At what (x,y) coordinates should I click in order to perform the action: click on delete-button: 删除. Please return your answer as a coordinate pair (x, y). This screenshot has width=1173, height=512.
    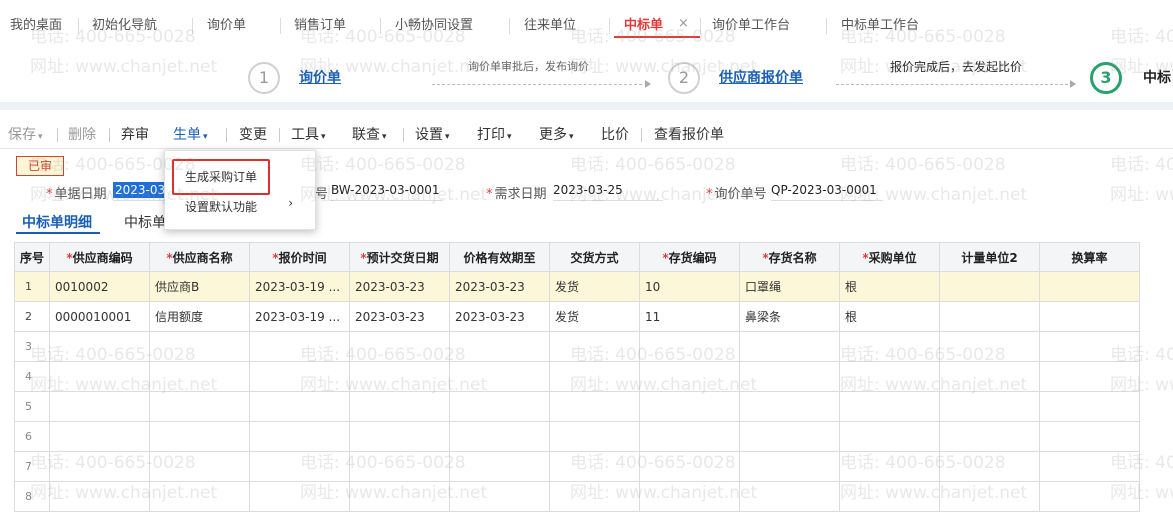
    Looking at the image, I should click on (82, 134).